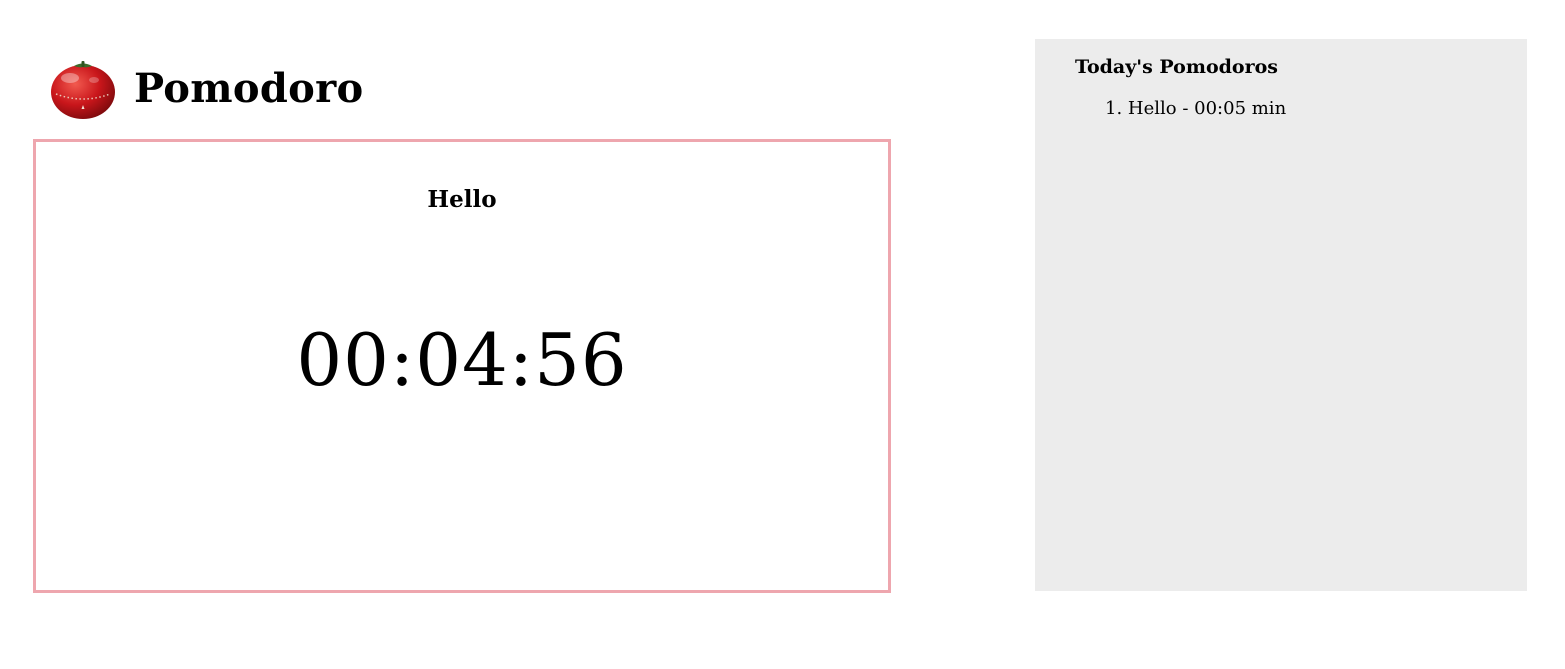 This screenshot has height=669, width=1565. I want to click on app-title: Pomodoro, so click(249, 88).